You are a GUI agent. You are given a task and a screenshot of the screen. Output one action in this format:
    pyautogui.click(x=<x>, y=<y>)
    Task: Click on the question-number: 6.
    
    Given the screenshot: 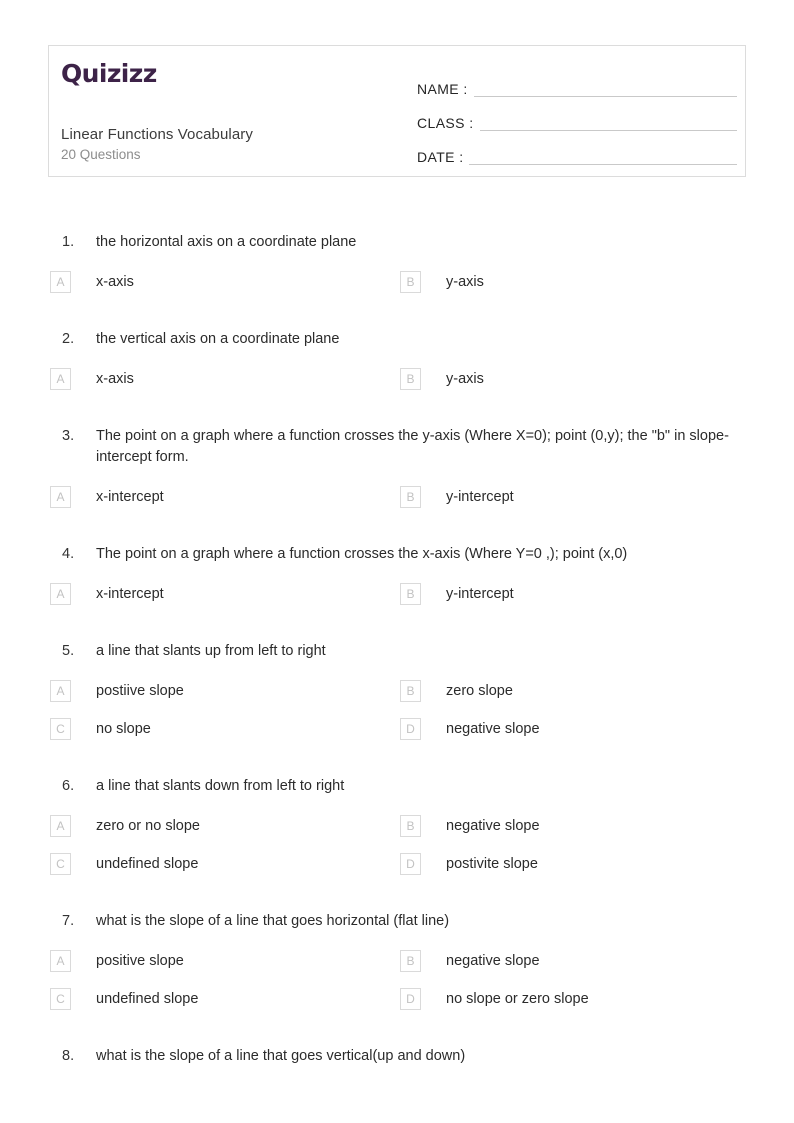 What is the action you would take?
    pyautogui.click(x=68, y=786)
    